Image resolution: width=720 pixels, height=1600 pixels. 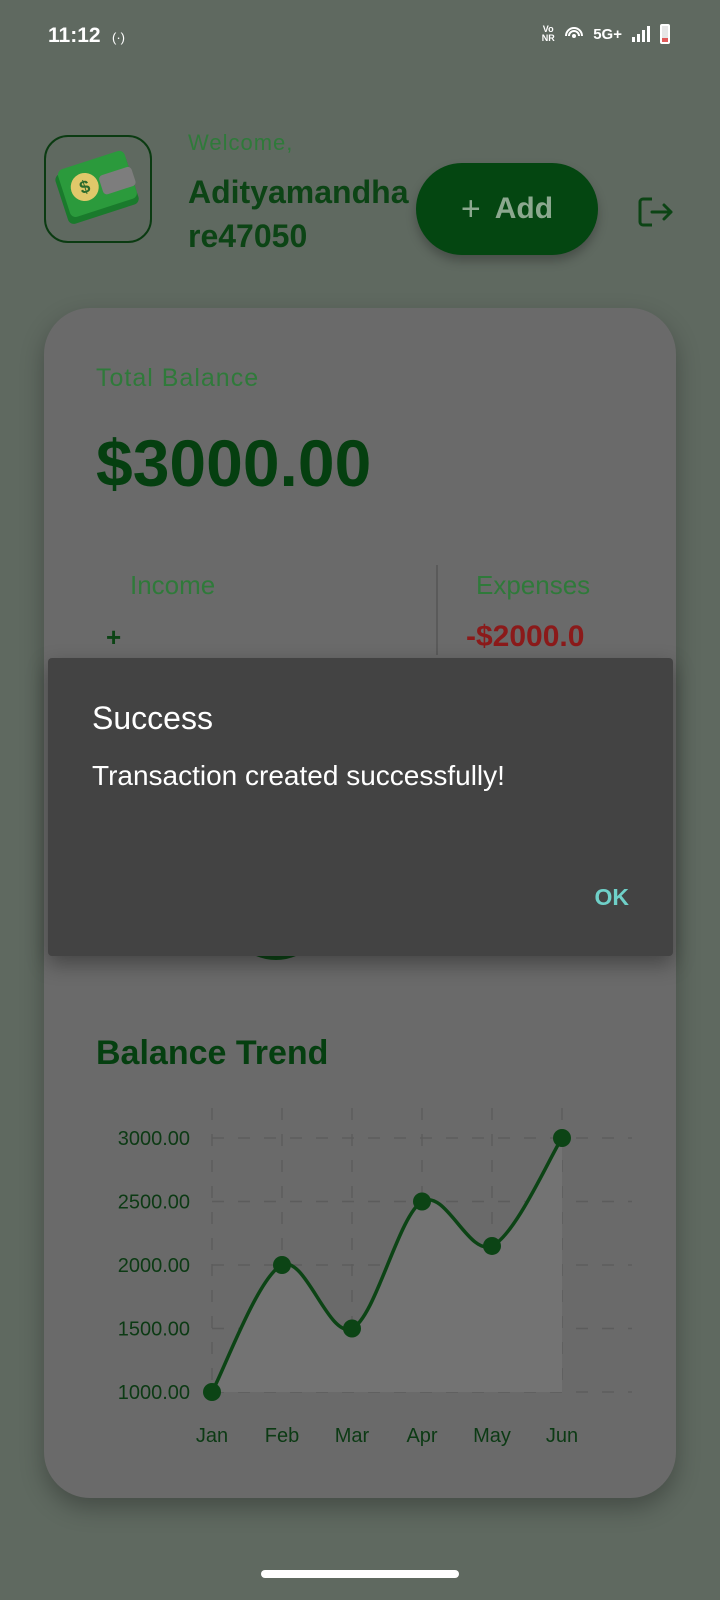 I want to click on status-time: 11:12, so click(x=74, y=35).